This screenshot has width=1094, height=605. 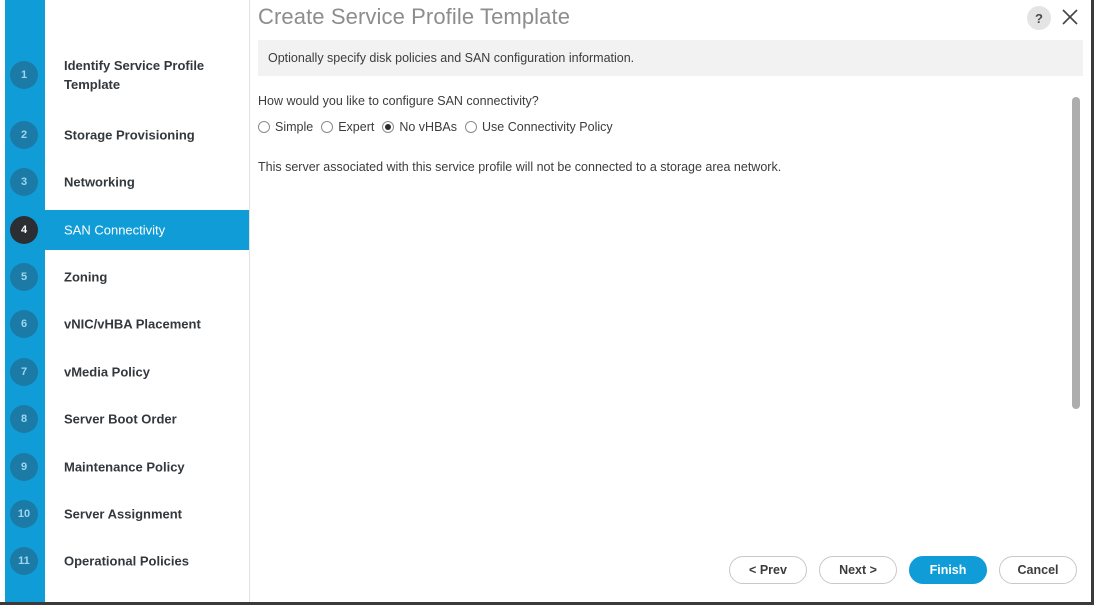 I want to click on sidebar-step-label: Storage Provisioning, so click(x=129, y=135).